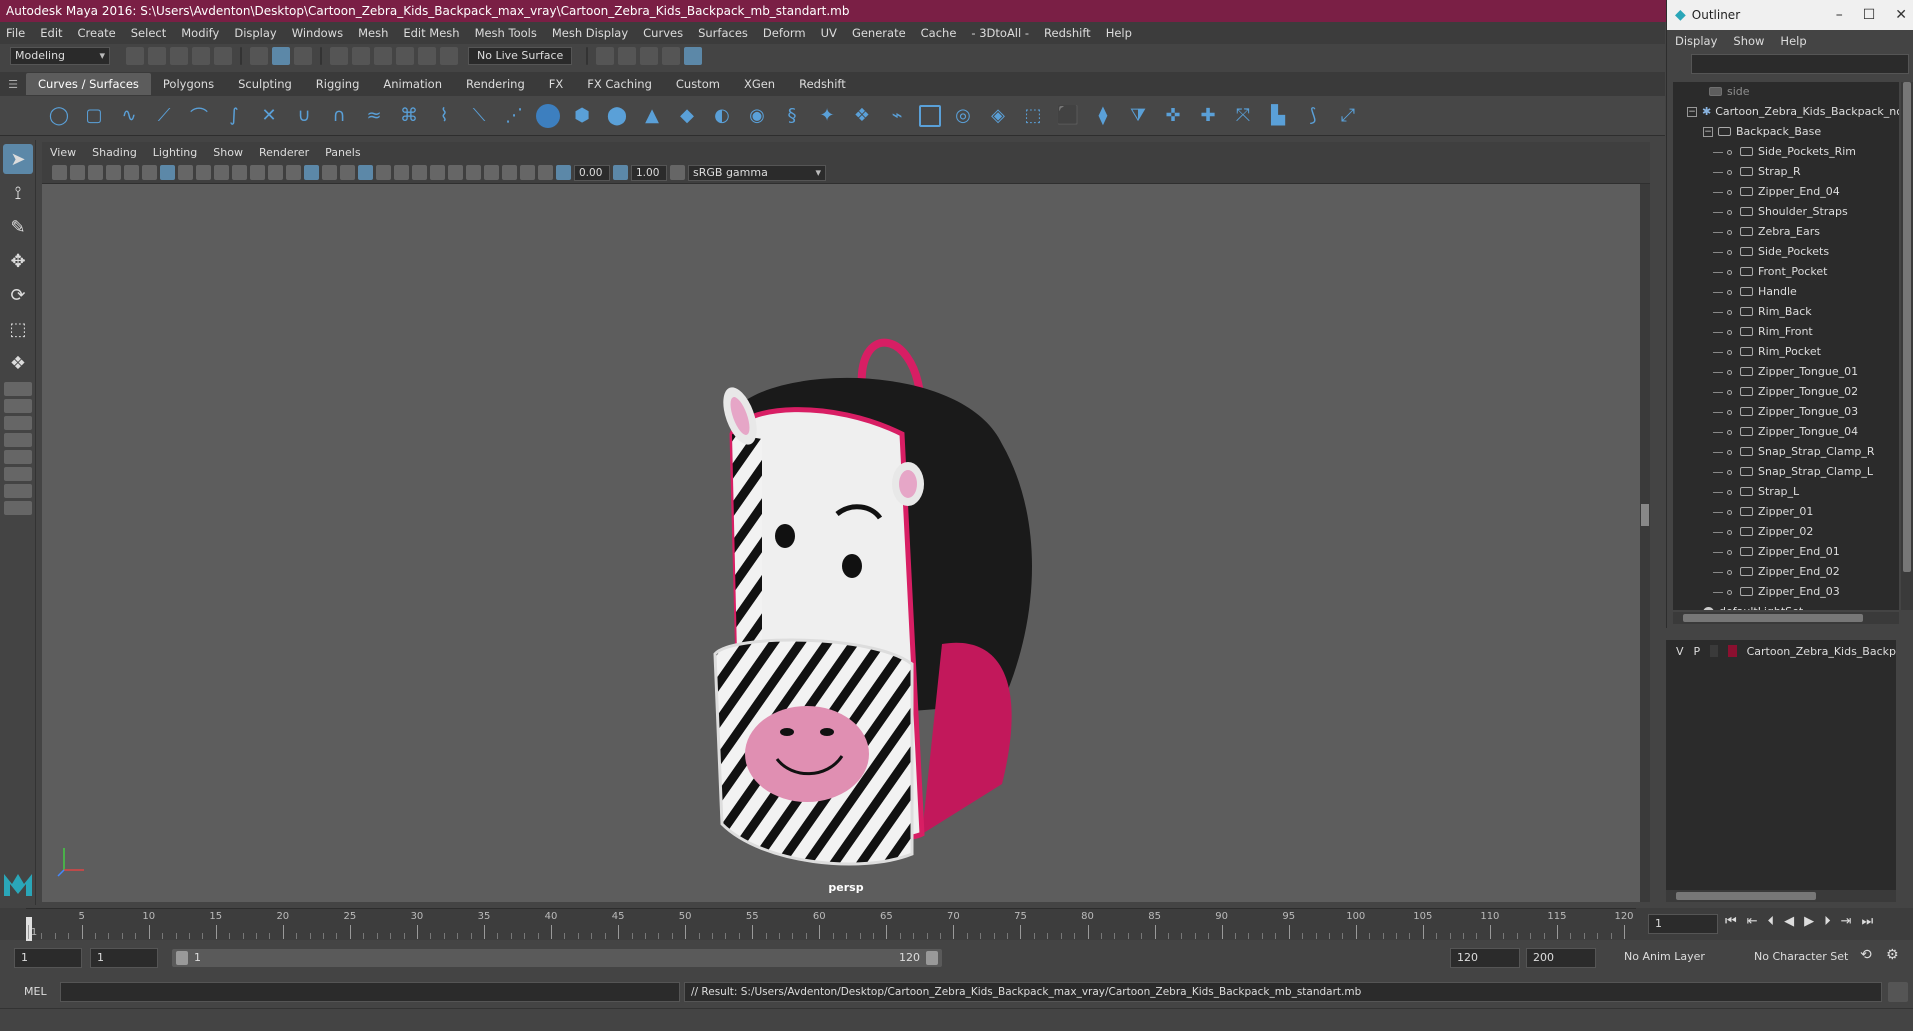 The image size is (1913, 1031). I want to click on viewport-scrollbar, so click(1645, 543).